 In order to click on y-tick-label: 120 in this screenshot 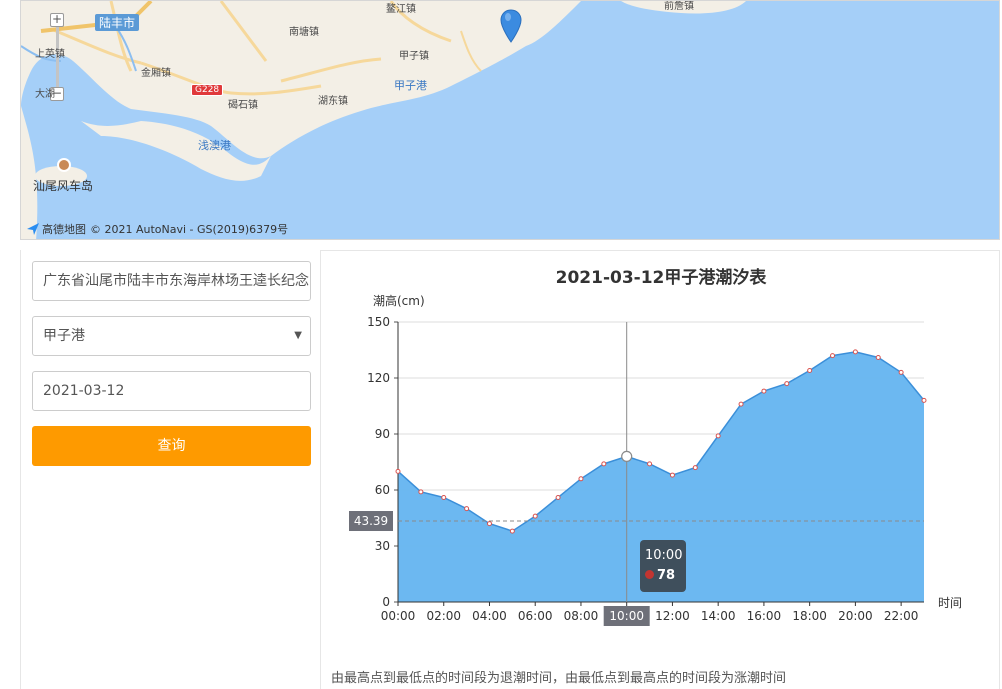, I will do `click(378, 378)`.